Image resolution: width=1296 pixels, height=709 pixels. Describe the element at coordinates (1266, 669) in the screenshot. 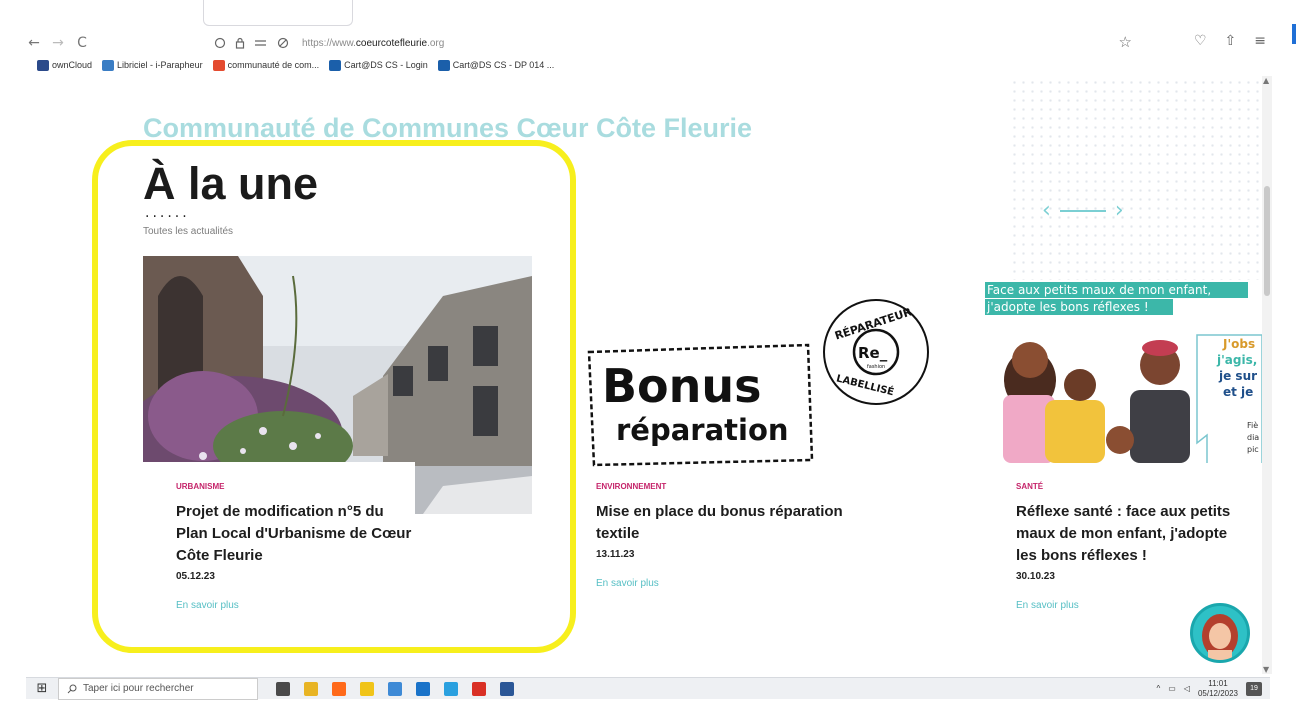

I see `scroll-down-icon: ▼` at that location.